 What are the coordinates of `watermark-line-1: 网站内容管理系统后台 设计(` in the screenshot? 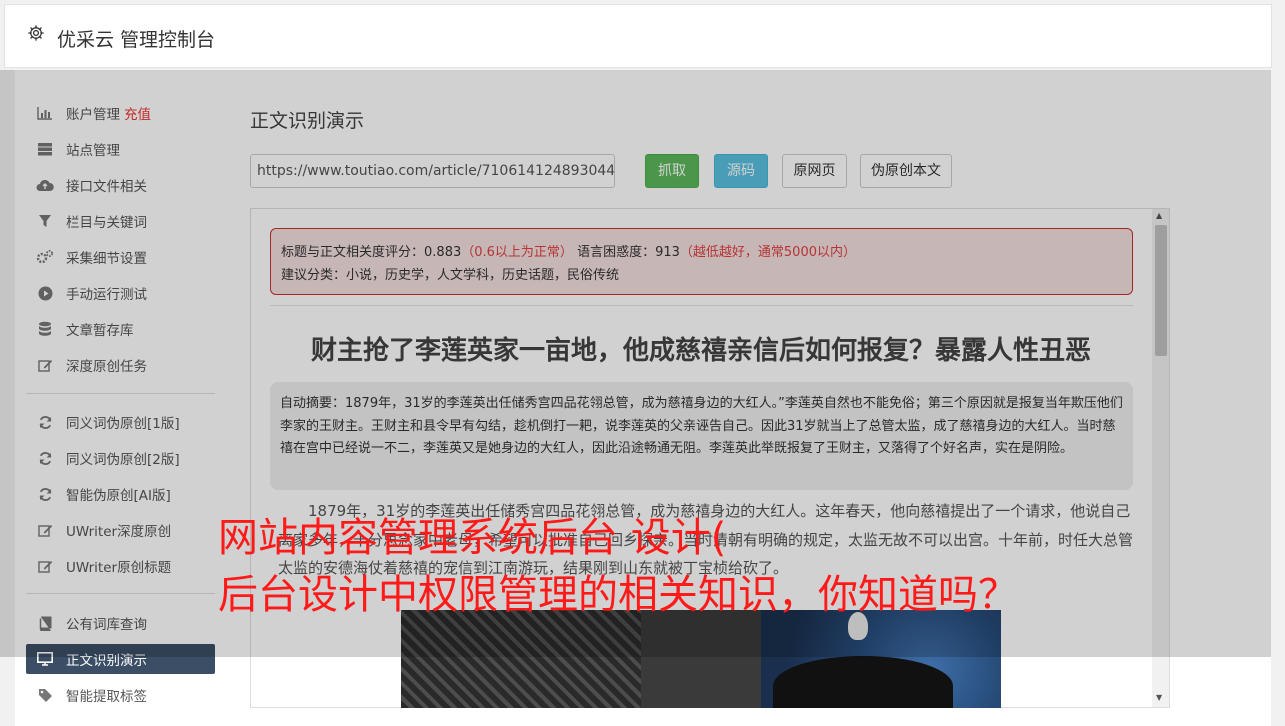 It's located at (472, 538).